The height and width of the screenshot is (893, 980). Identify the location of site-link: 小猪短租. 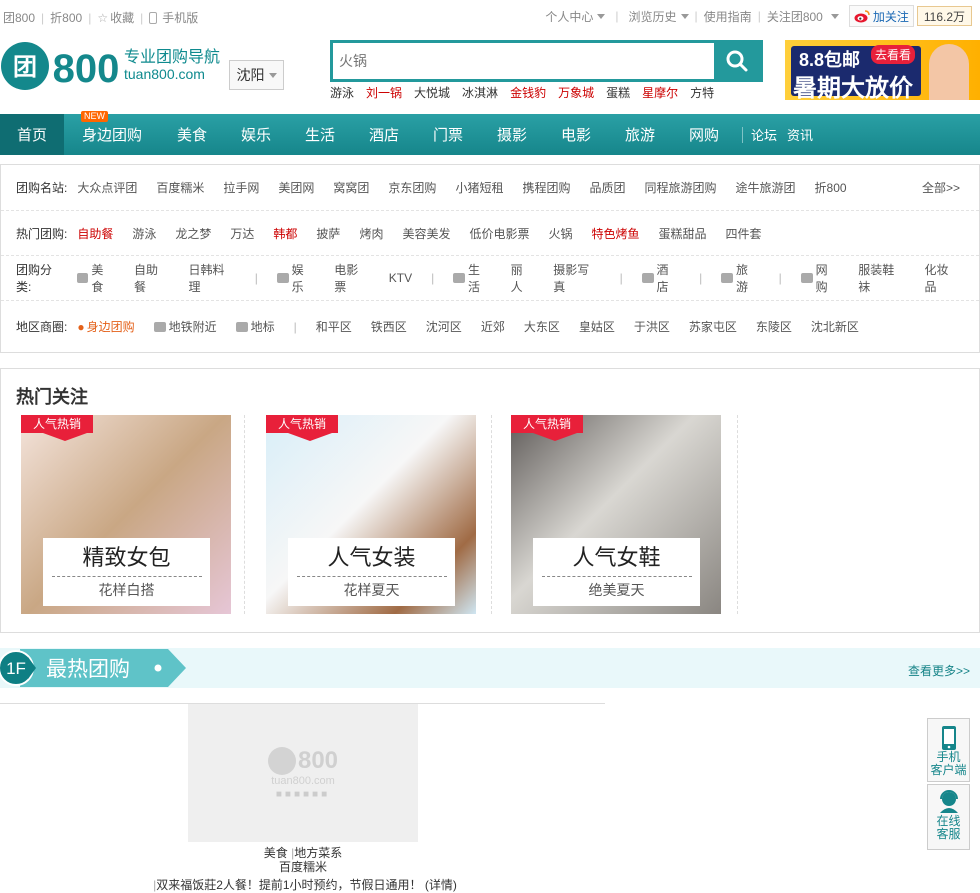
(479, 187).